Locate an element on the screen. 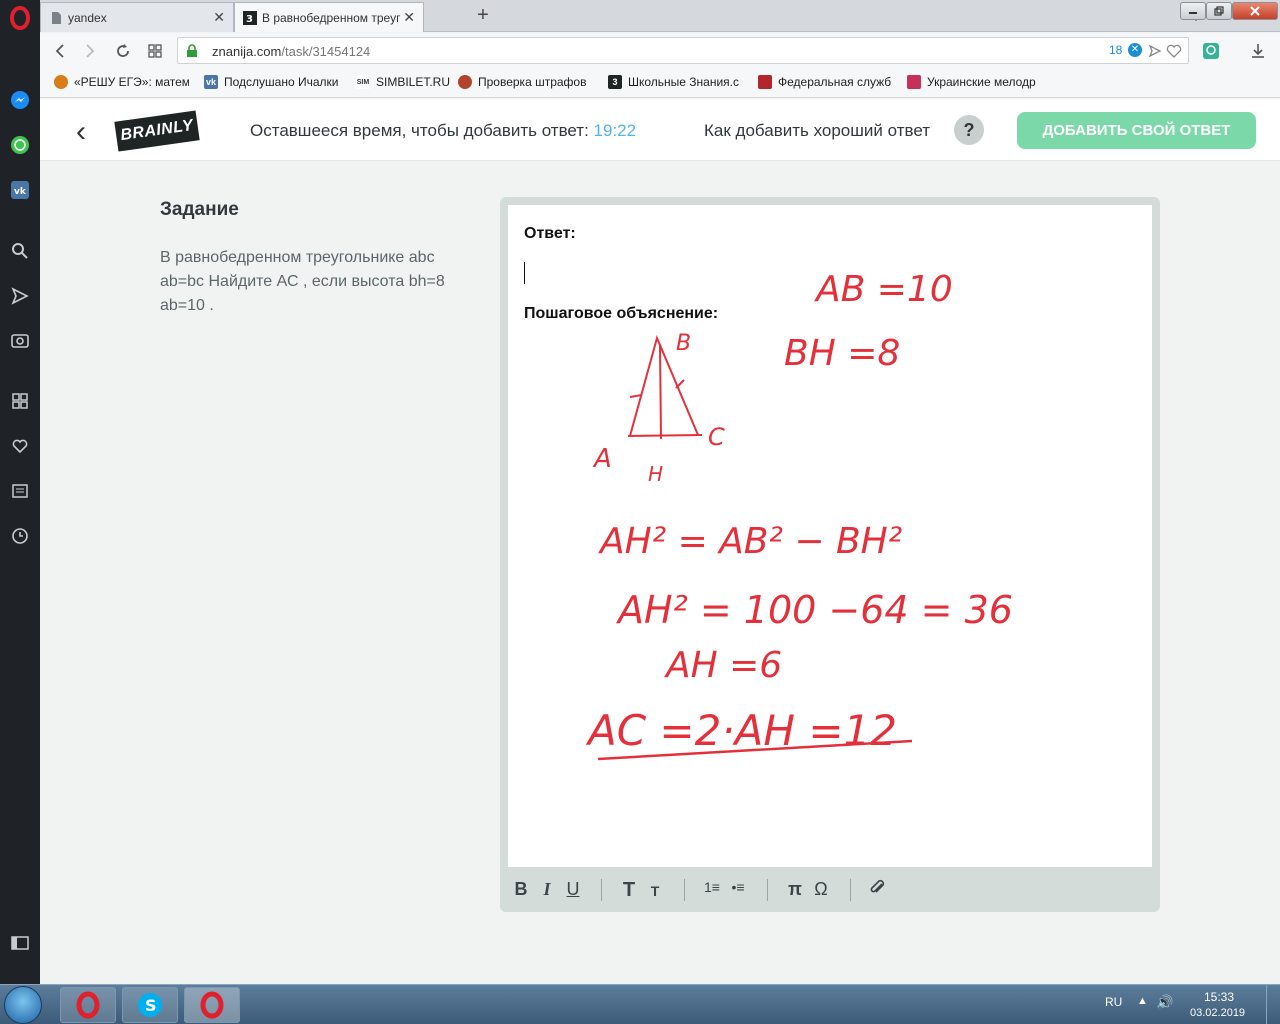 The image size is (1280, 1024). close-icon is located at coordinates (1255, 11).